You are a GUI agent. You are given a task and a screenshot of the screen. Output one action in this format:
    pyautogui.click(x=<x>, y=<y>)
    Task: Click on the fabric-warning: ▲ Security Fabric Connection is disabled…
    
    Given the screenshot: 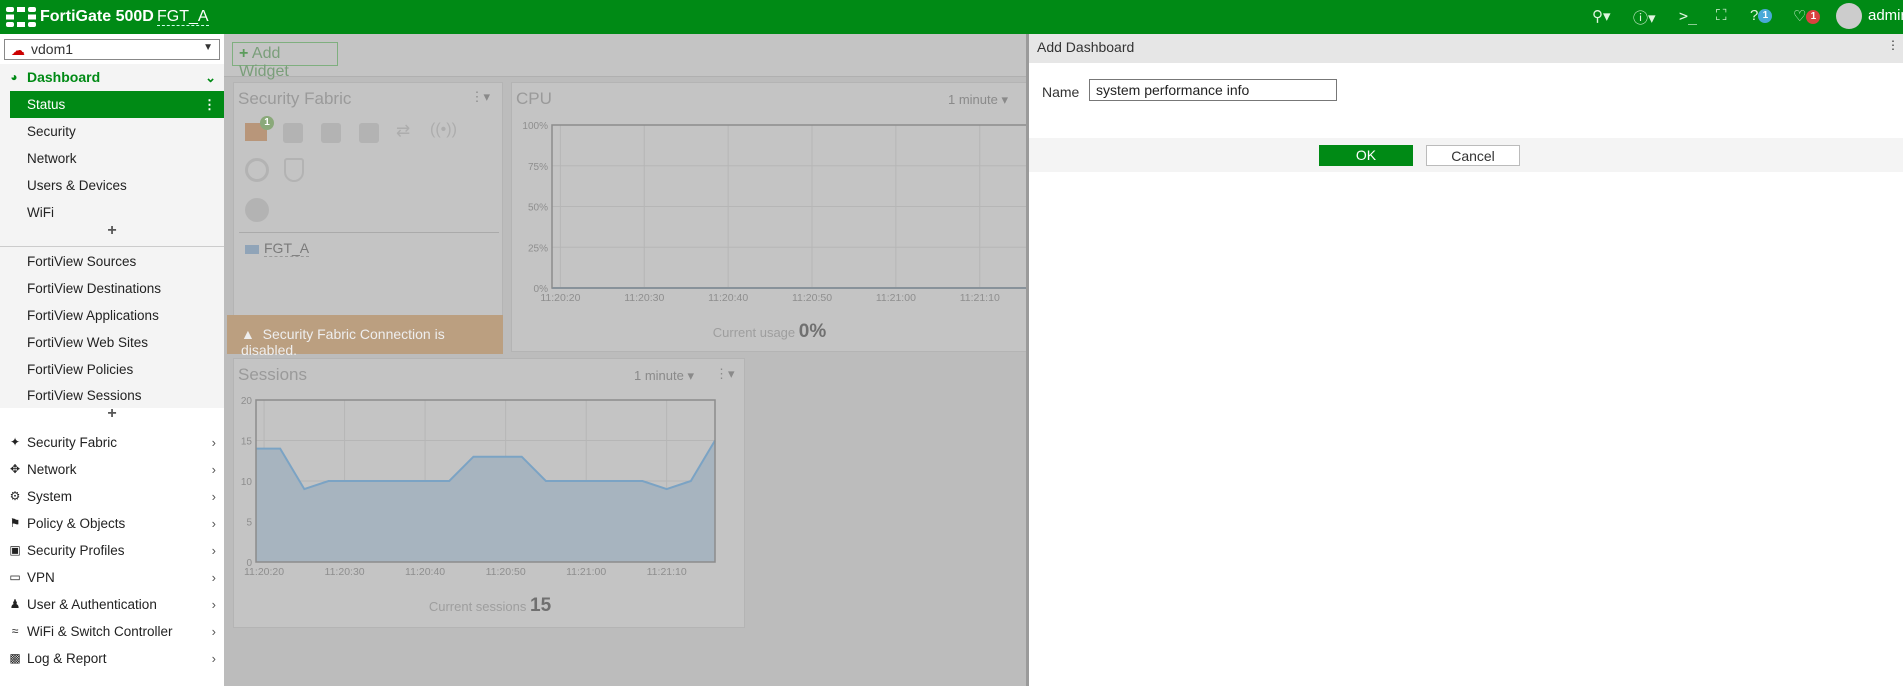 What is the action you would take?
    pyautogui.click(x=365, y=336)
    